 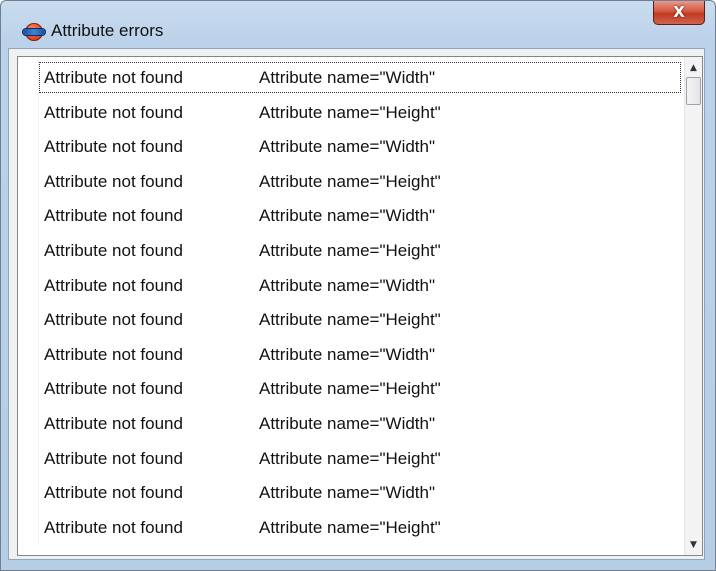 I want to click on close-button: X, so click(x=679, y=13).